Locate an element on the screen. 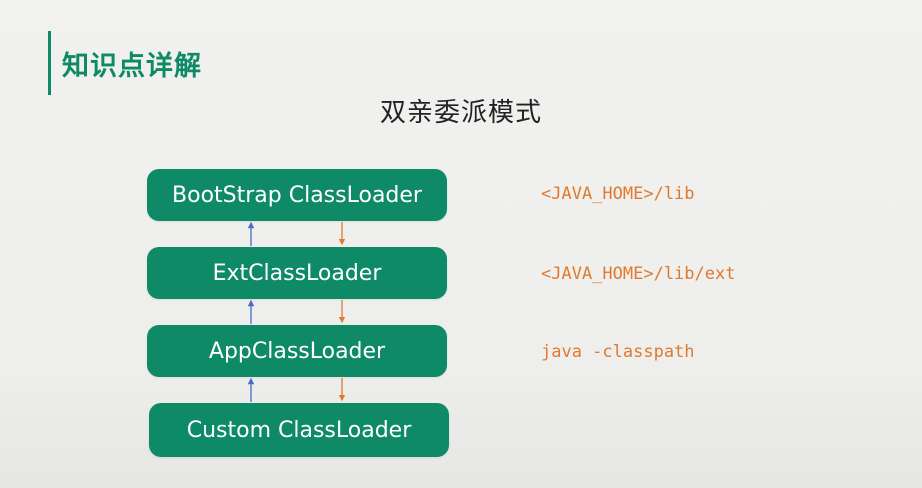  main-title: 双亲委派模式 is located at coordinates (461, 110).